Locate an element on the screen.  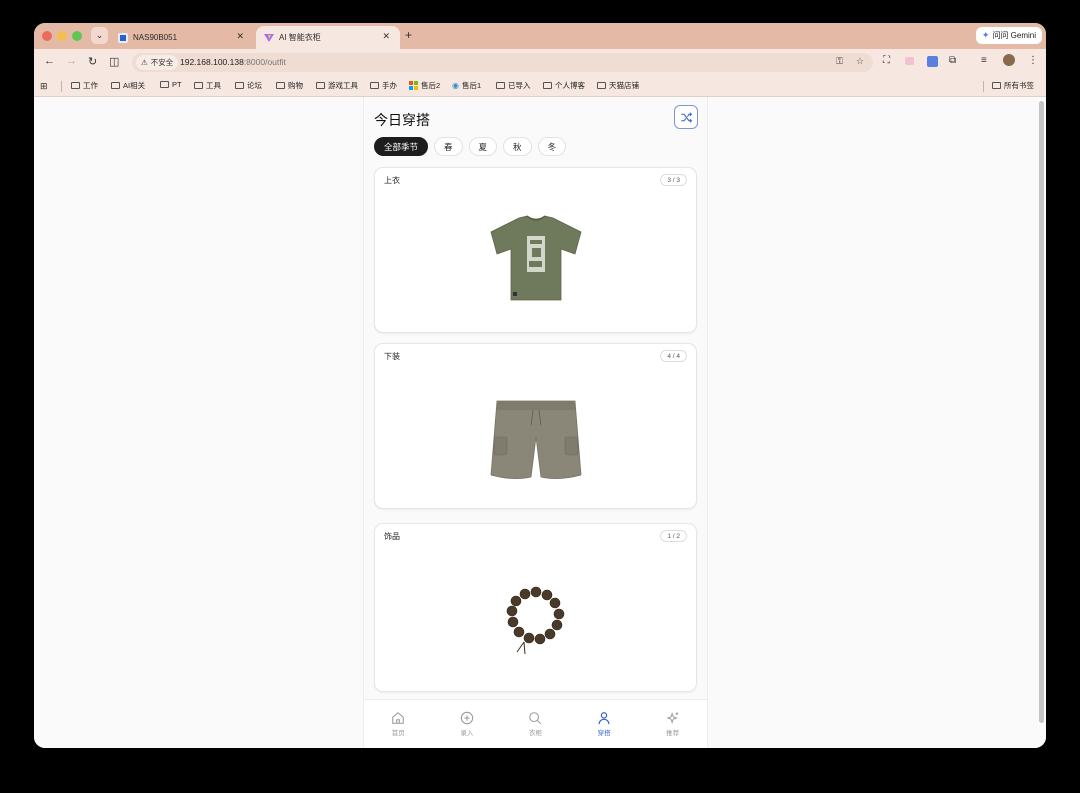
vite-favicon-icon is located at coordinates (269, 37).